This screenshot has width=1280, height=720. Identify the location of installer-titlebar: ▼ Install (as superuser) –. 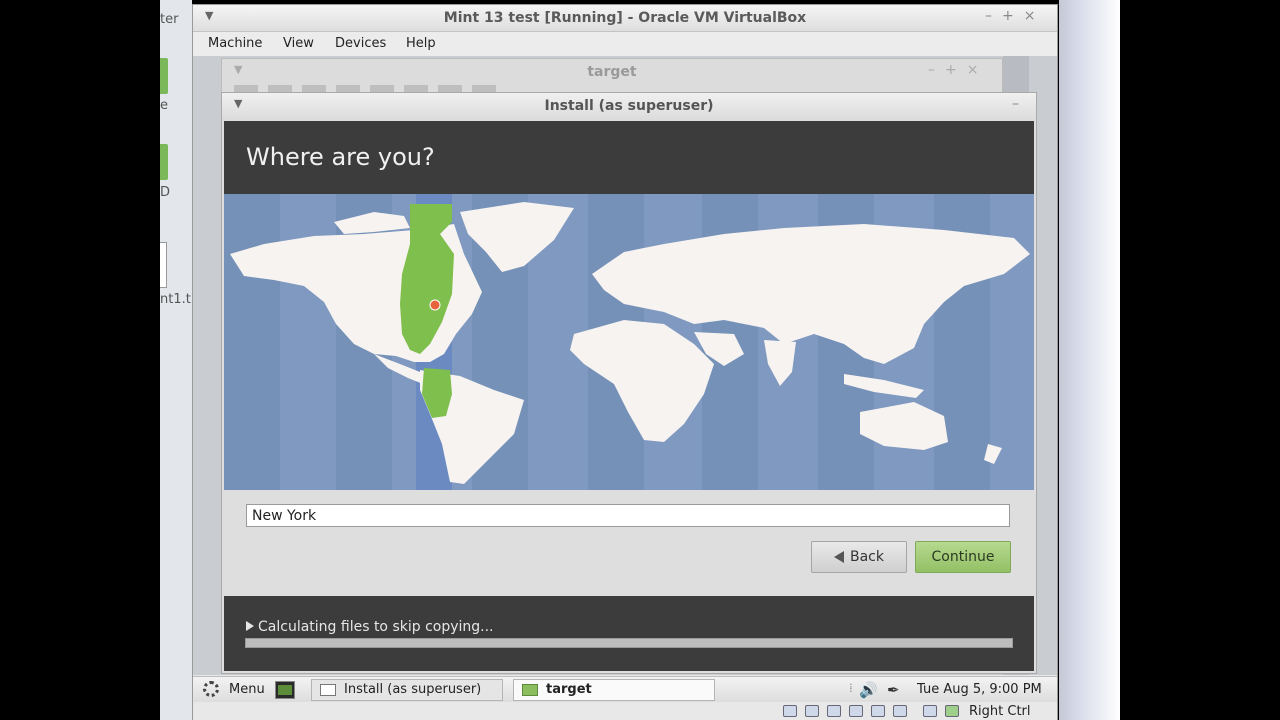
(629, 106).